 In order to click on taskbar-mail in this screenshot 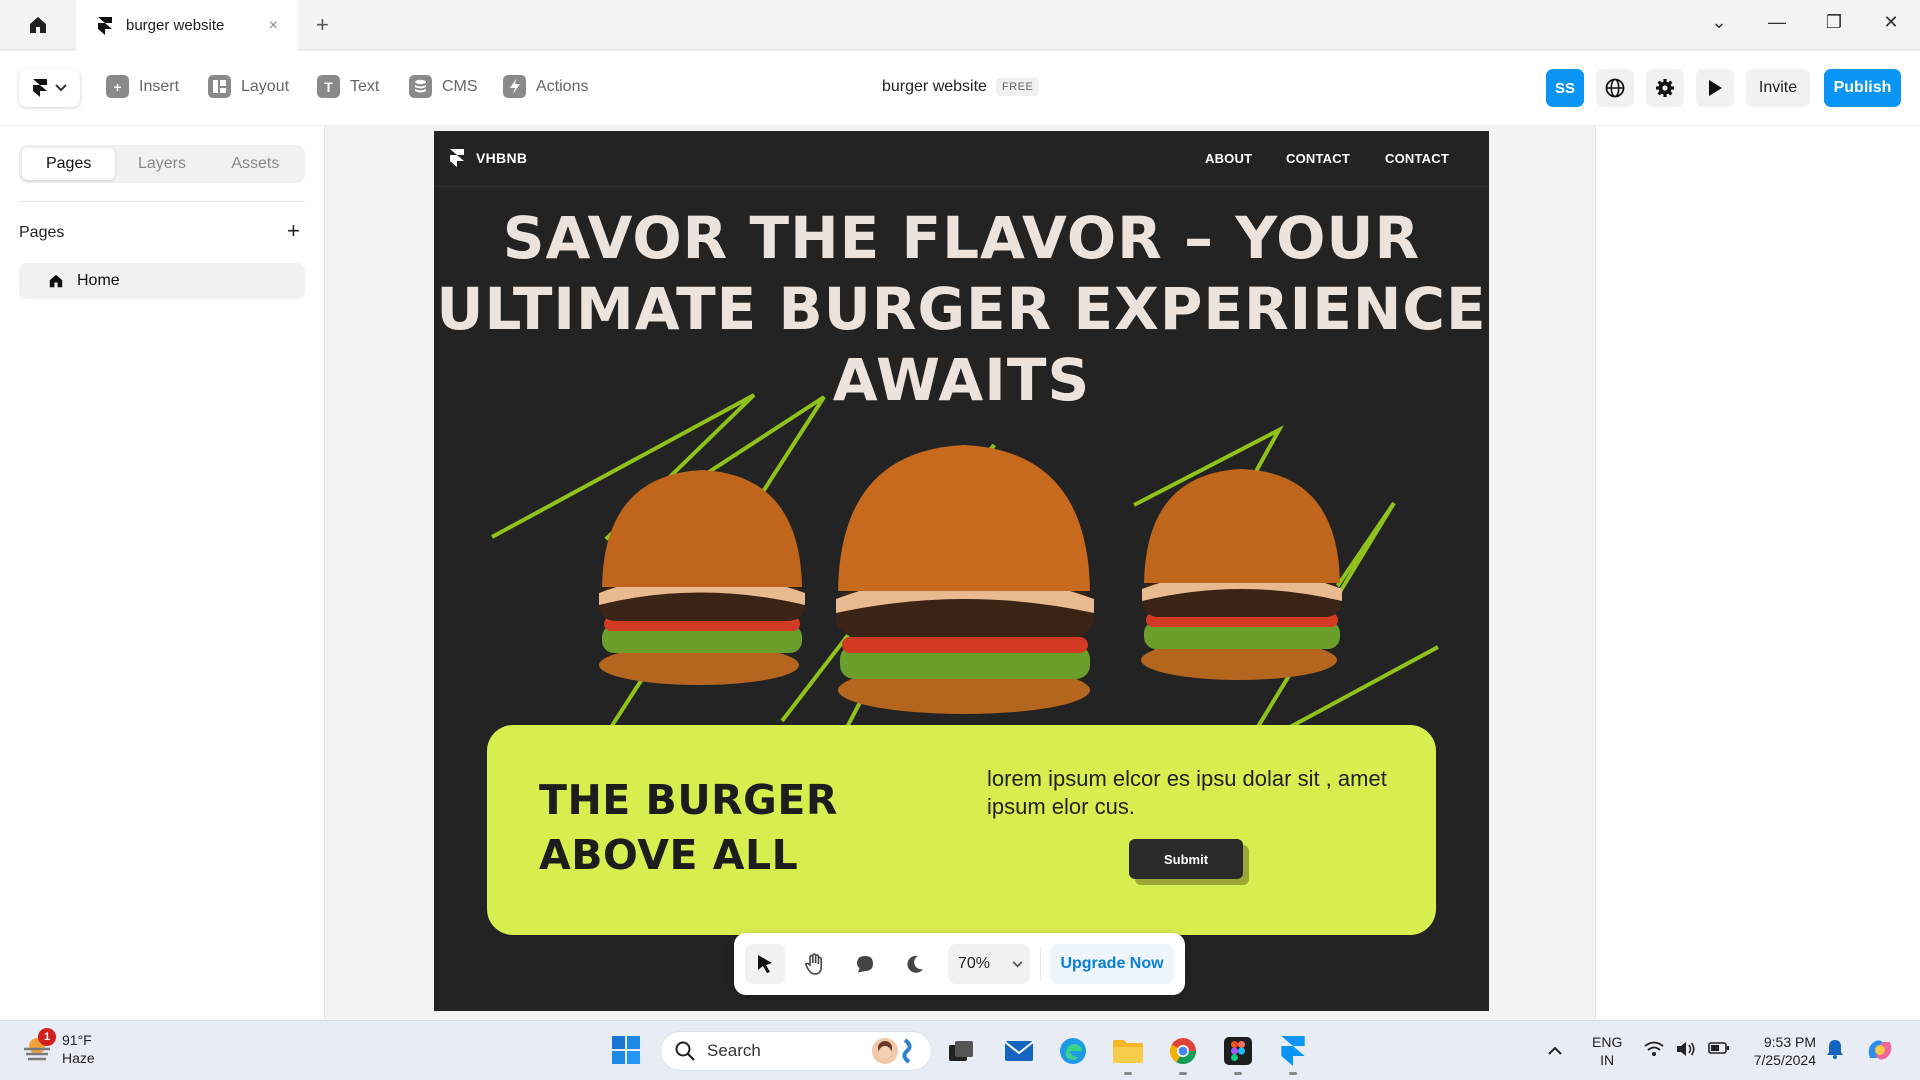, I will do `click(1019, 1051)`.